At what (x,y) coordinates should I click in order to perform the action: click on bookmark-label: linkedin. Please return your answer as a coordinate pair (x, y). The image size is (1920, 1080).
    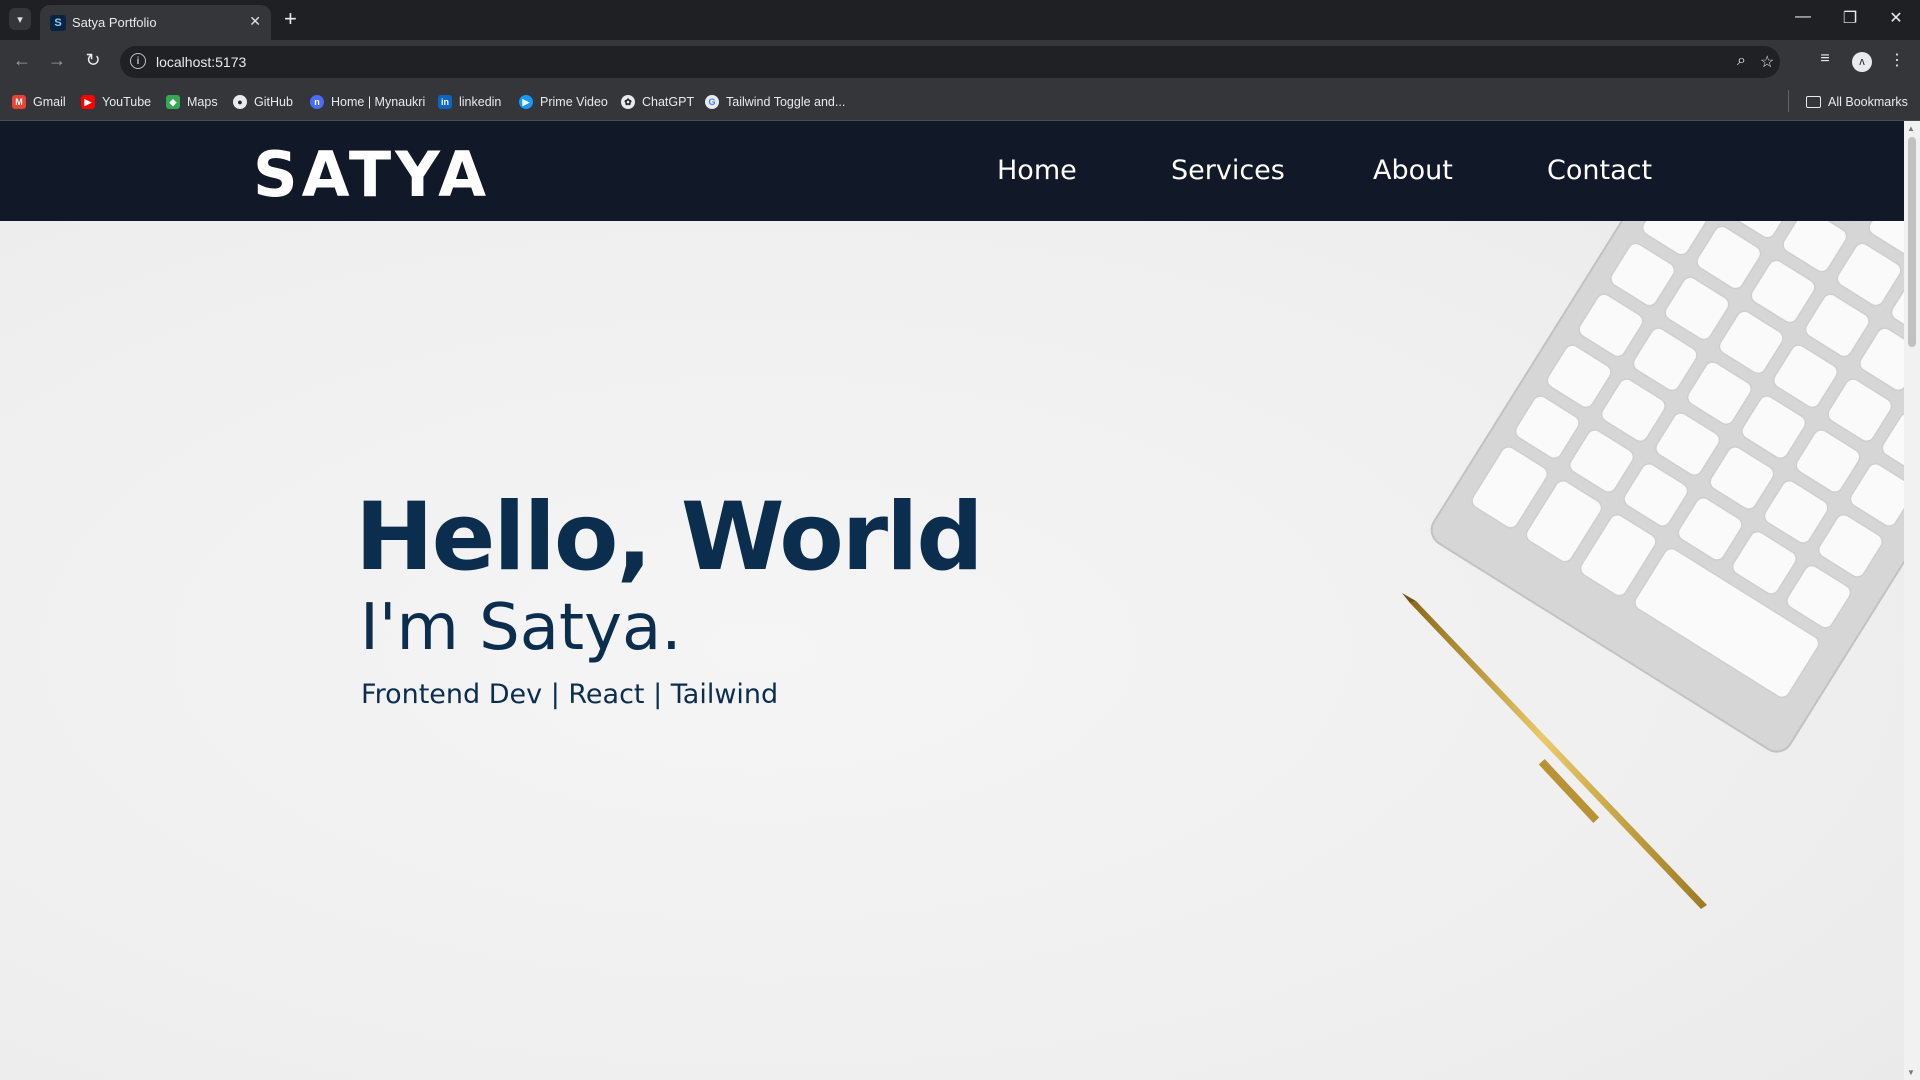
    Looking at the image, I should click on (480, 102).